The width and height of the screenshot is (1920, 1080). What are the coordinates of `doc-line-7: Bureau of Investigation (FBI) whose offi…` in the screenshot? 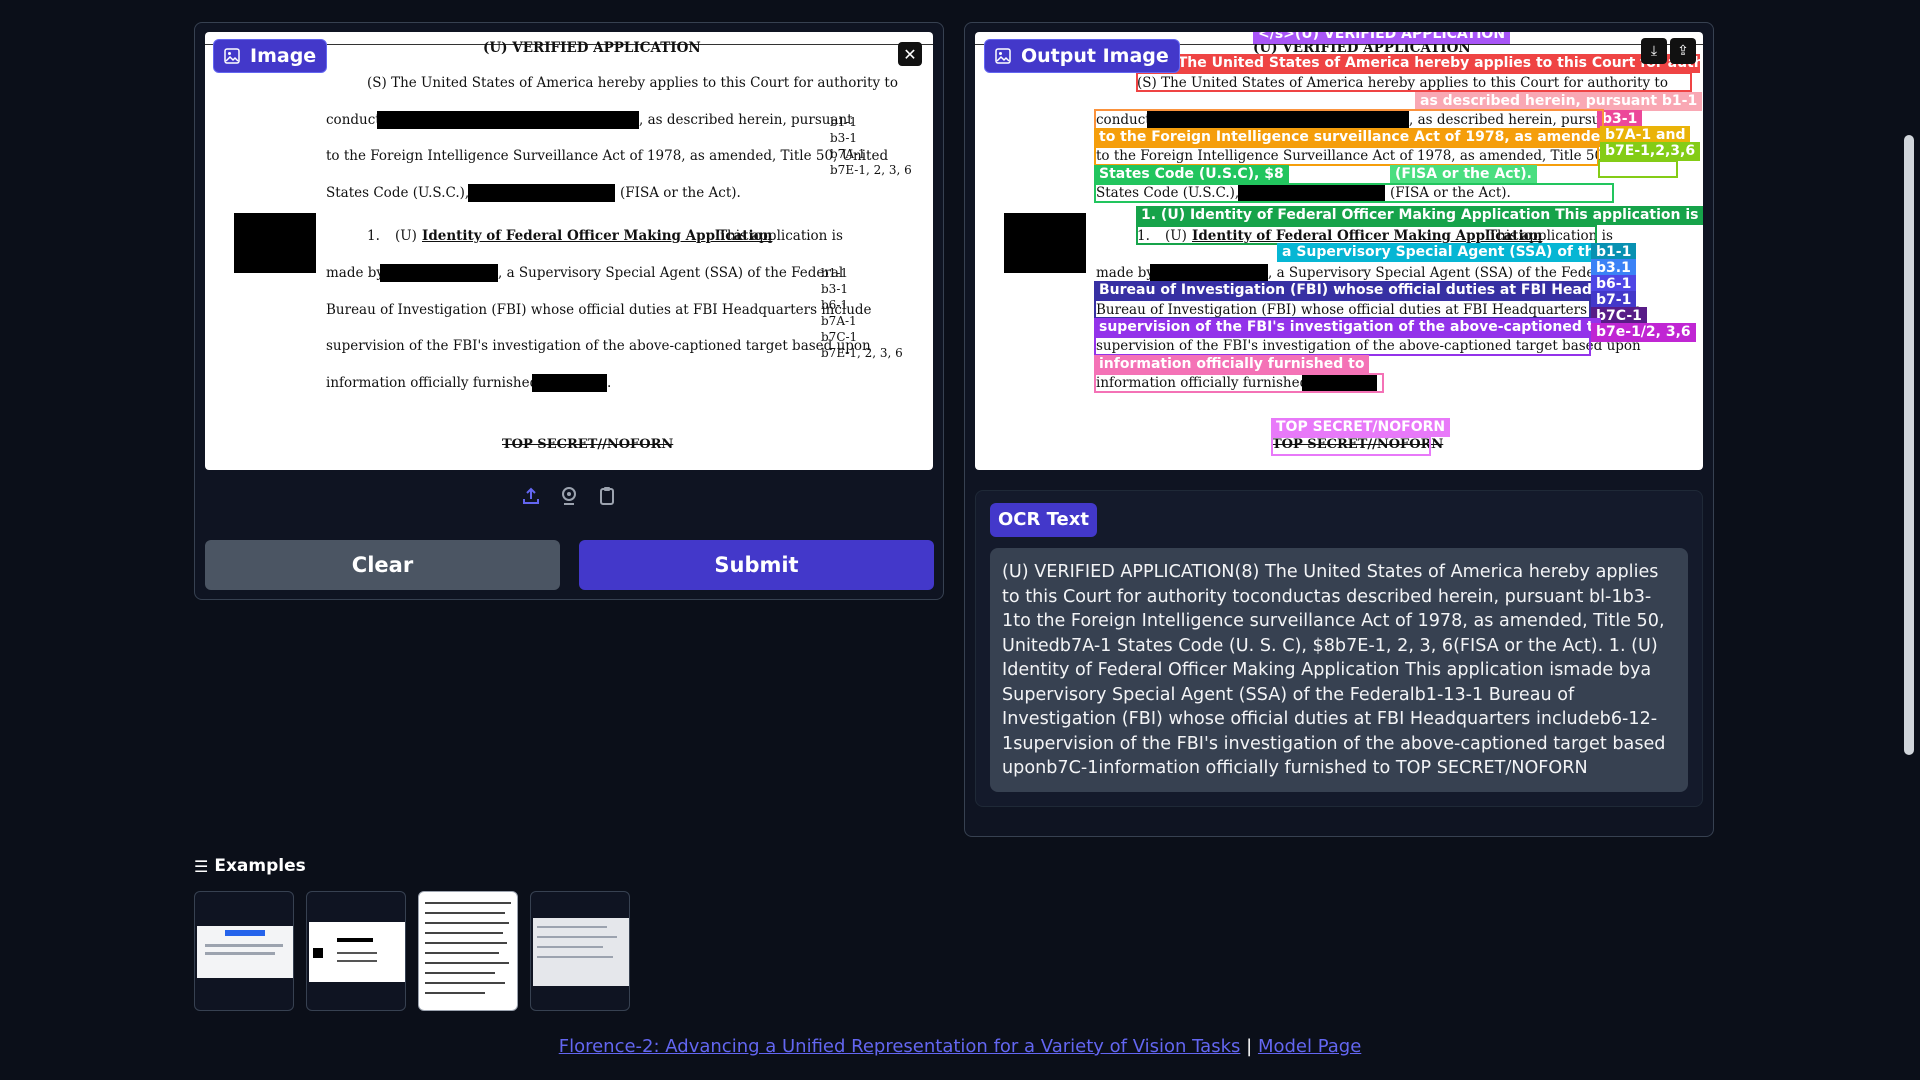 It's located at (599, 310).